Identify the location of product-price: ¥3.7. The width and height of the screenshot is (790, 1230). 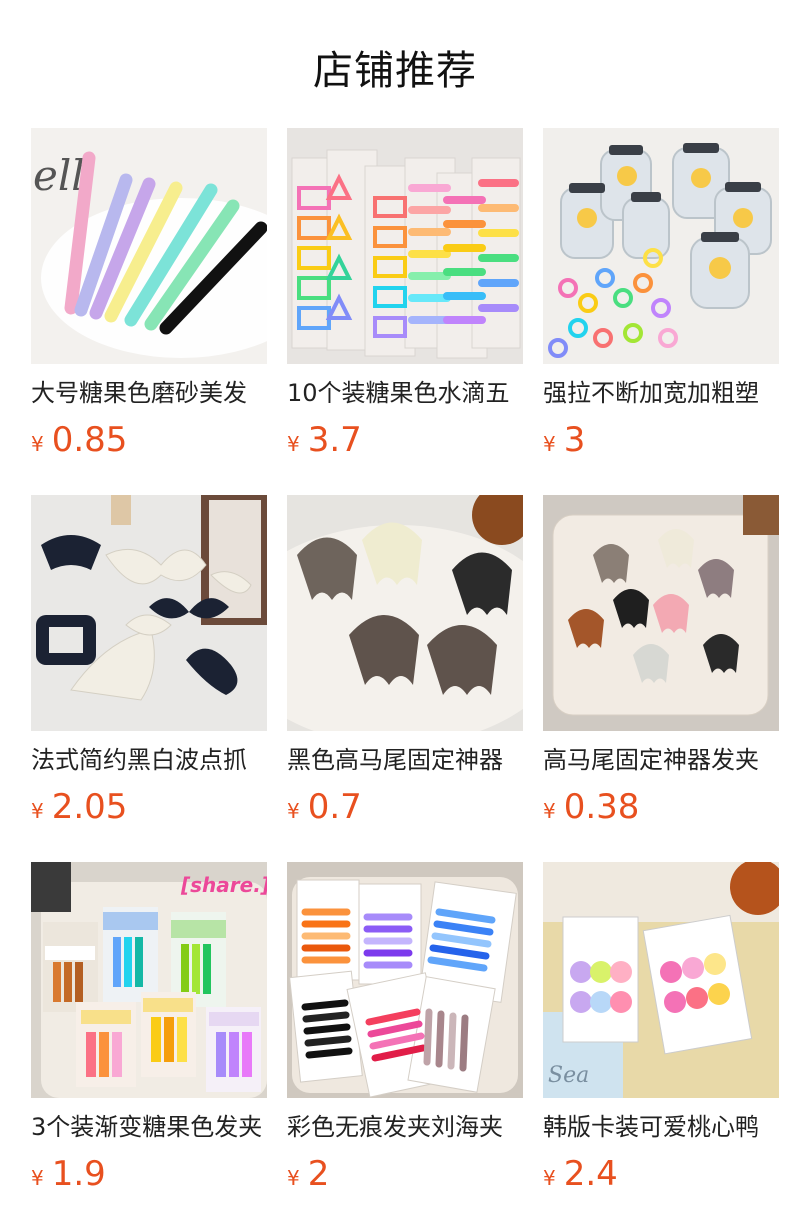
(405, 440).